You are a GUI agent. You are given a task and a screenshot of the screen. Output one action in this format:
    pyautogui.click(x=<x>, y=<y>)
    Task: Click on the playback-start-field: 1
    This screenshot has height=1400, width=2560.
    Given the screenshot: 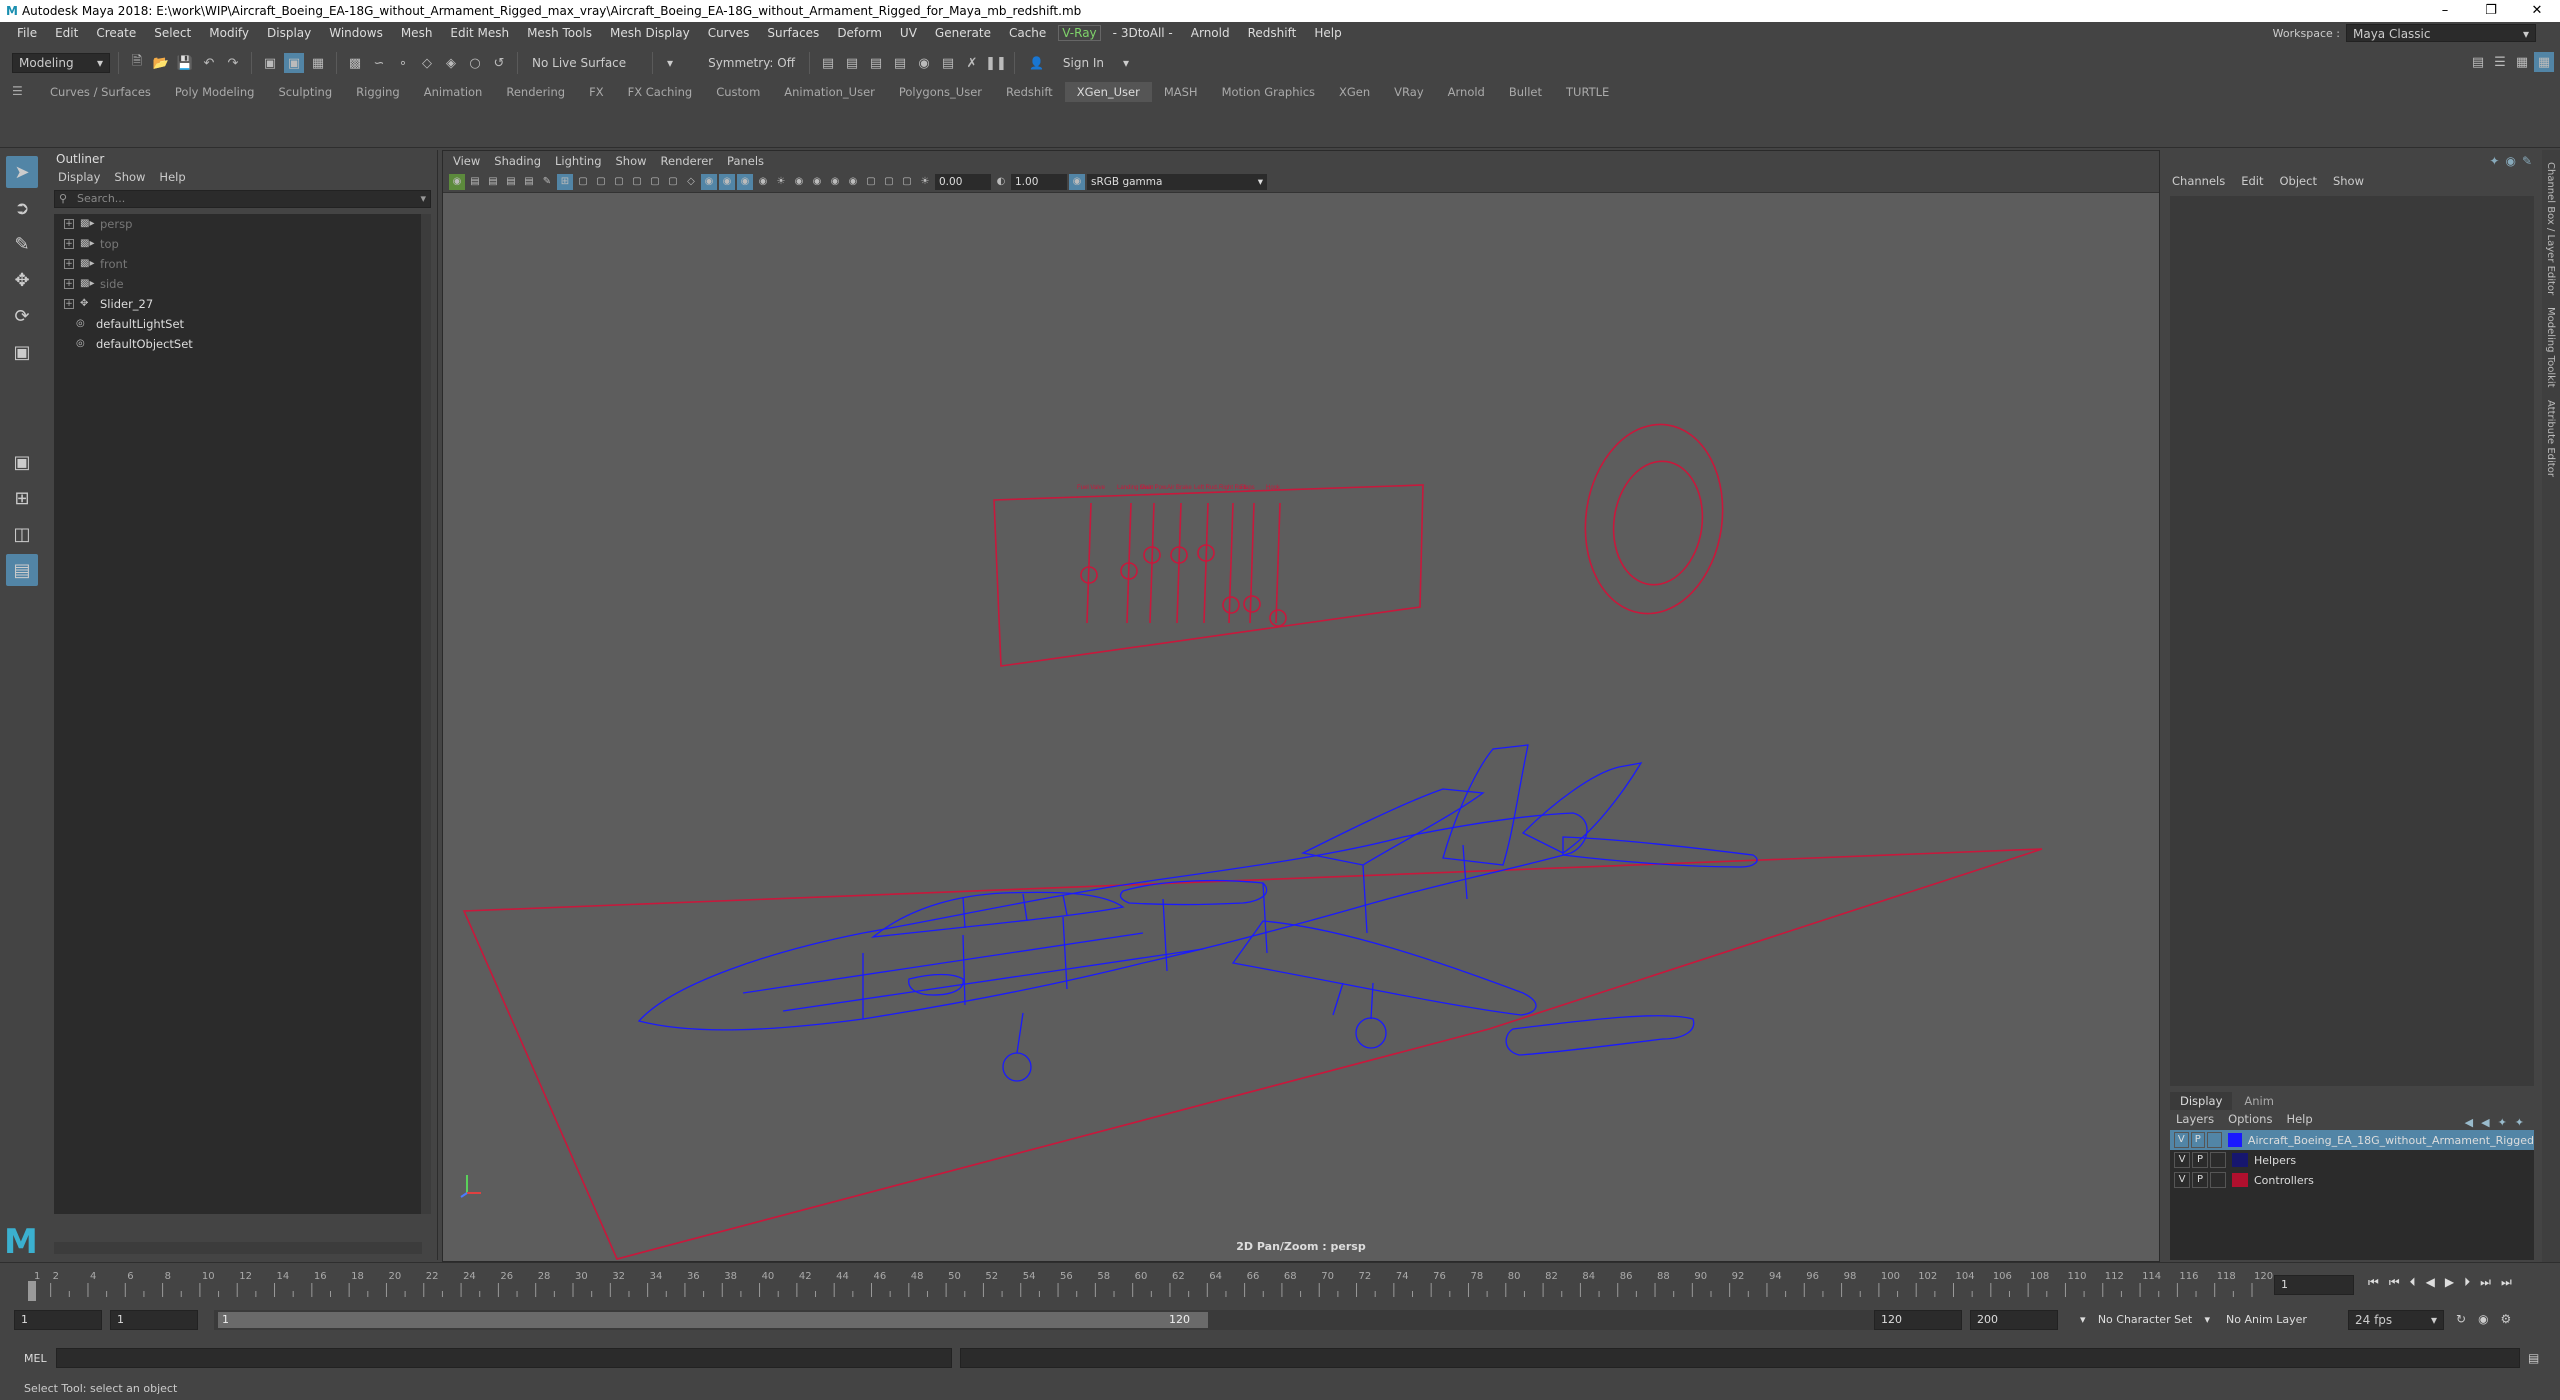 What is the action you would take?
    pyautogui.click(x=154, y=1320)
    